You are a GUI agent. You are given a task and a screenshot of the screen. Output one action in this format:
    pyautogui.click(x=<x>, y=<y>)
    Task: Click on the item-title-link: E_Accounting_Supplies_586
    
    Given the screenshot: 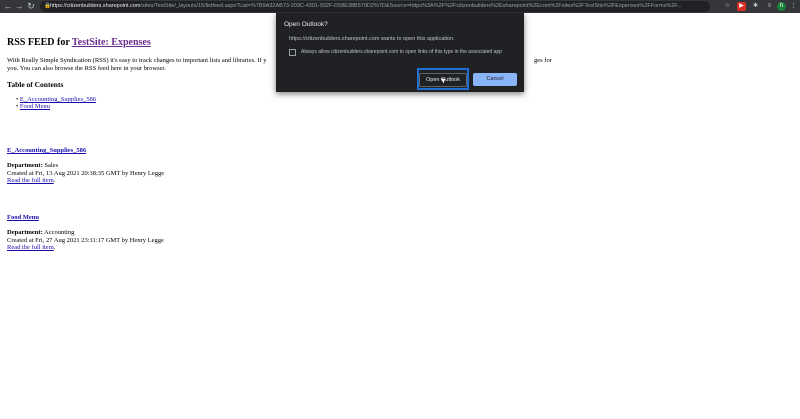 What is the action you would take?
    pyautogui.click(x=46, y=150)
    